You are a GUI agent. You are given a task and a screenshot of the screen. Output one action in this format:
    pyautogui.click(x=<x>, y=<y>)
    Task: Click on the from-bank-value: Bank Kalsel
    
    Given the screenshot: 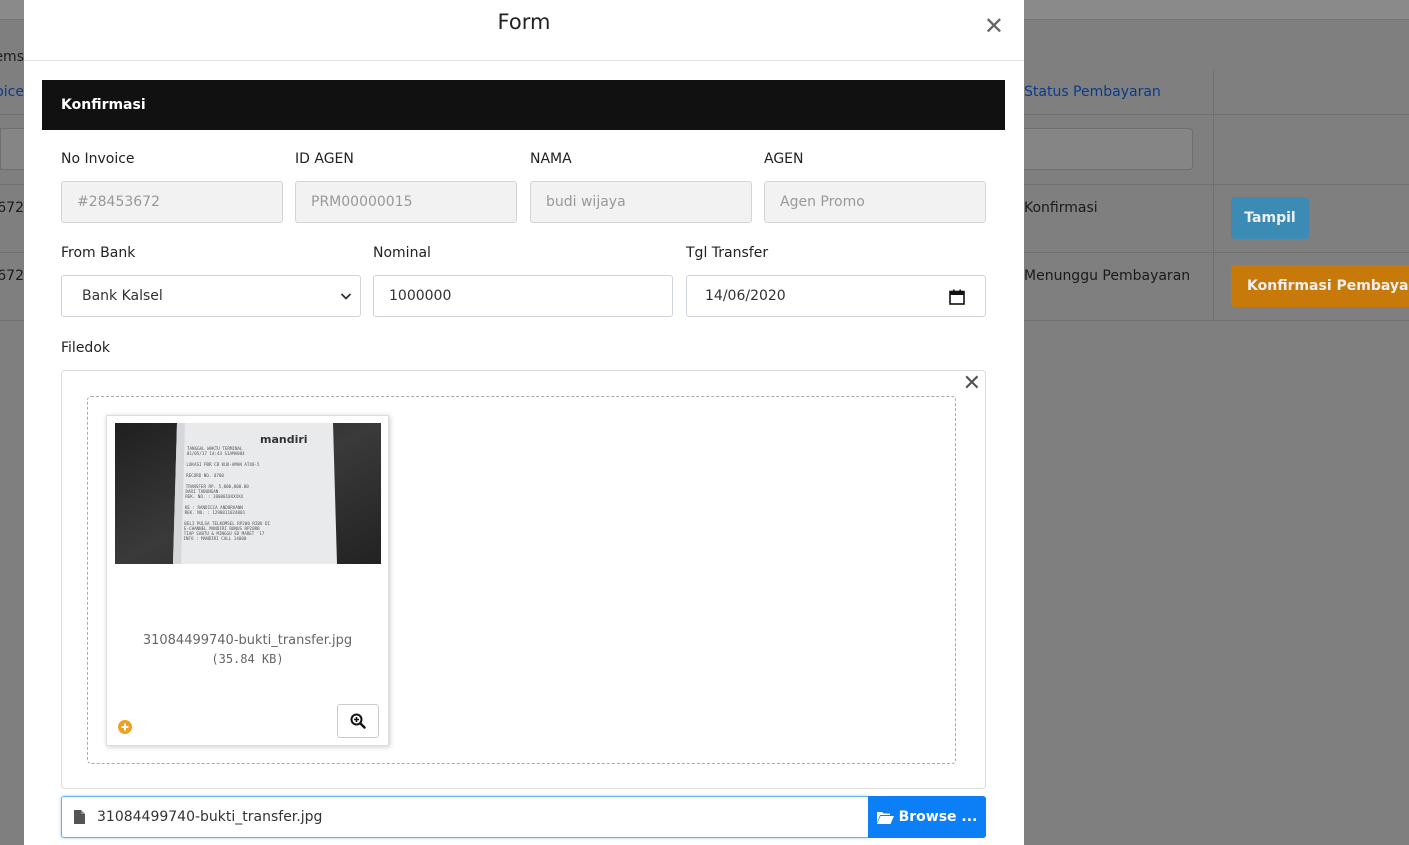 What is the action you would take?
    pyautogui.click(x=122, y=296)
    